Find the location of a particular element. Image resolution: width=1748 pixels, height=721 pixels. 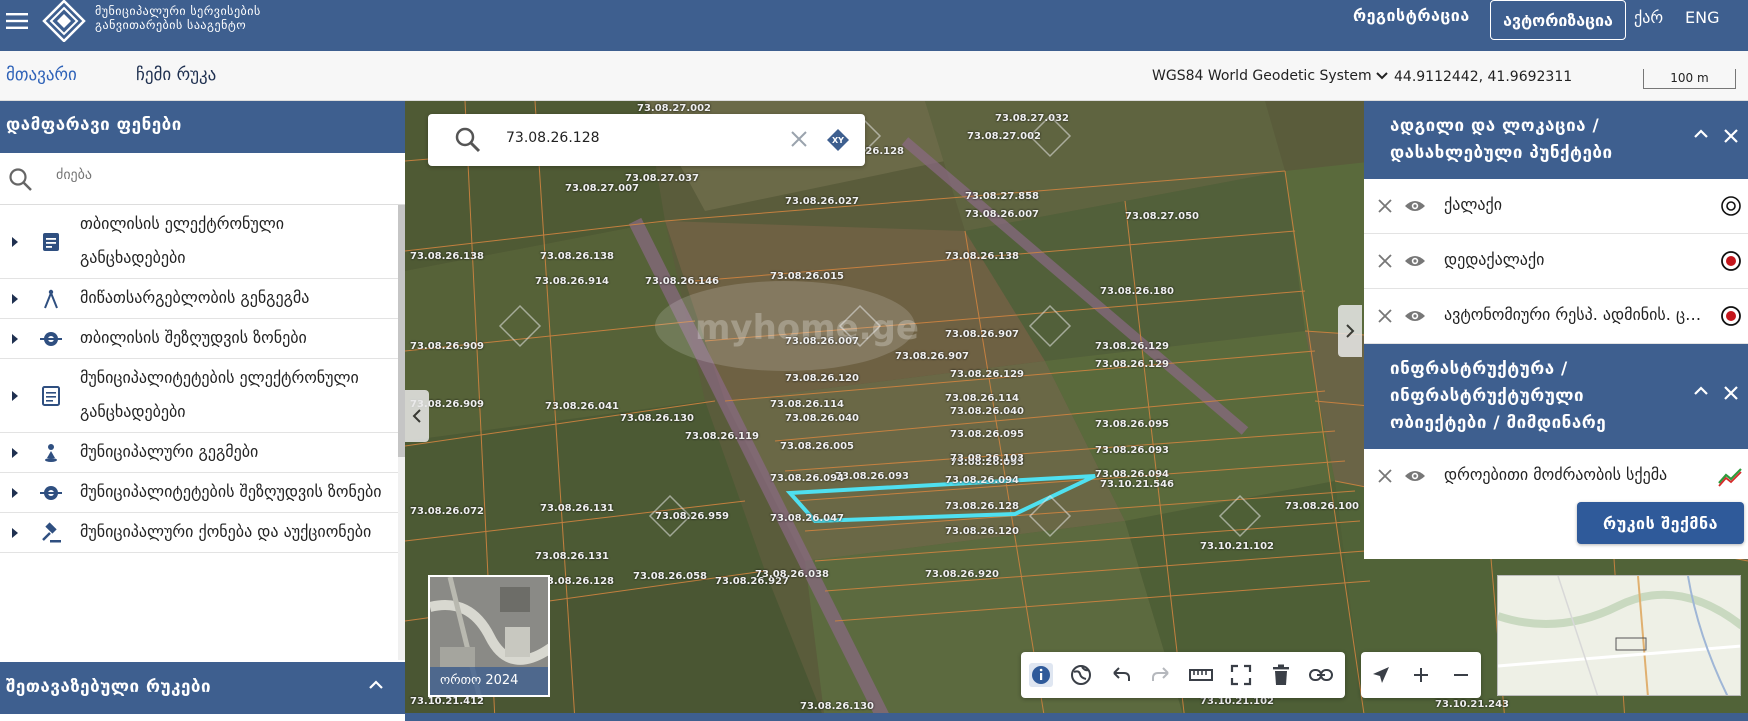

redo-button is located at coordinates (1161, 675).